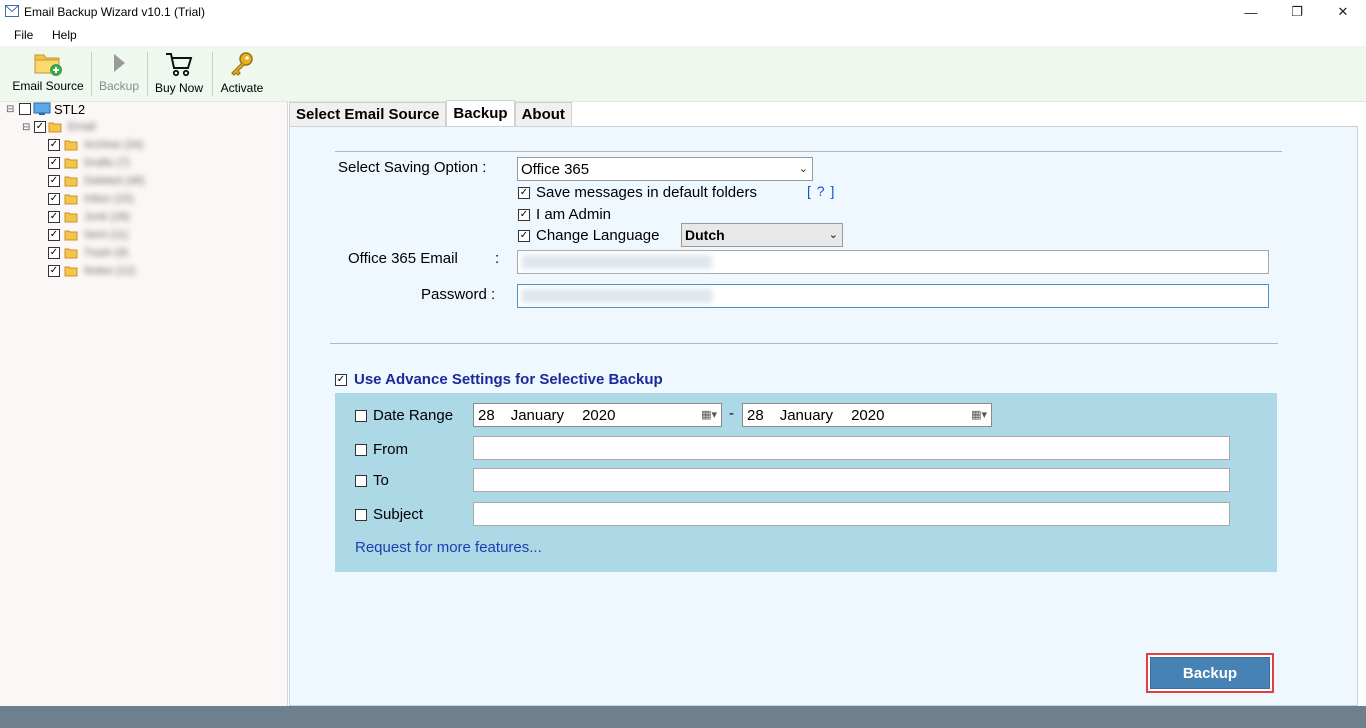 The height and width of the screenshot is (728, 1366). Describe the element at coordinates (119, 74) in the screenshot. I see `backup-toolbar-button: Backup` at that location.